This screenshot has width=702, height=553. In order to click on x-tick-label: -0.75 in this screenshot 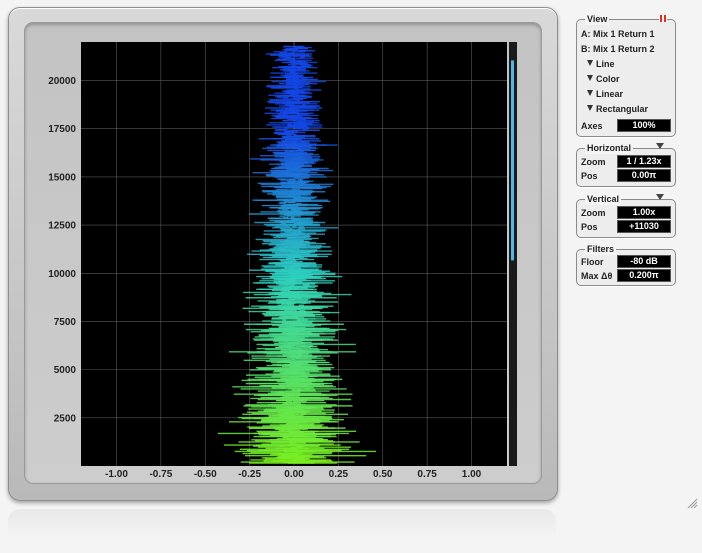, I will do `click(160, 474)`.